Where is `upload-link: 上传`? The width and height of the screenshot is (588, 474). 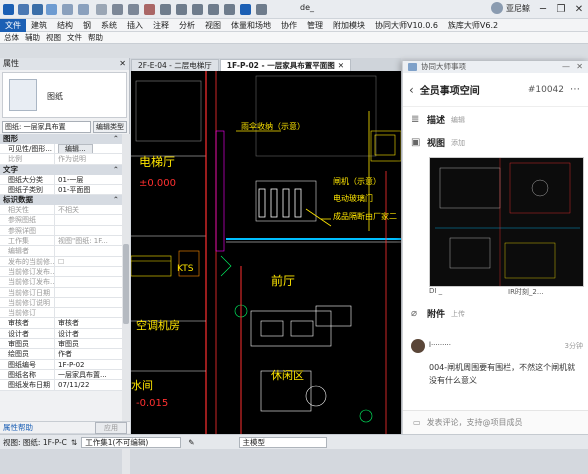
upload-link: 上传 is located at coordinates (458, 314).